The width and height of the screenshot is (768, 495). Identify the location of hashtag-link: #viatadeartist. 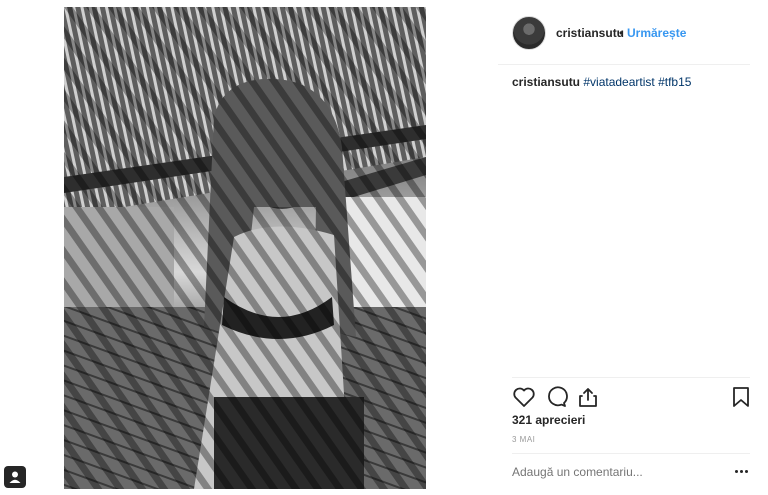
(618, 82).